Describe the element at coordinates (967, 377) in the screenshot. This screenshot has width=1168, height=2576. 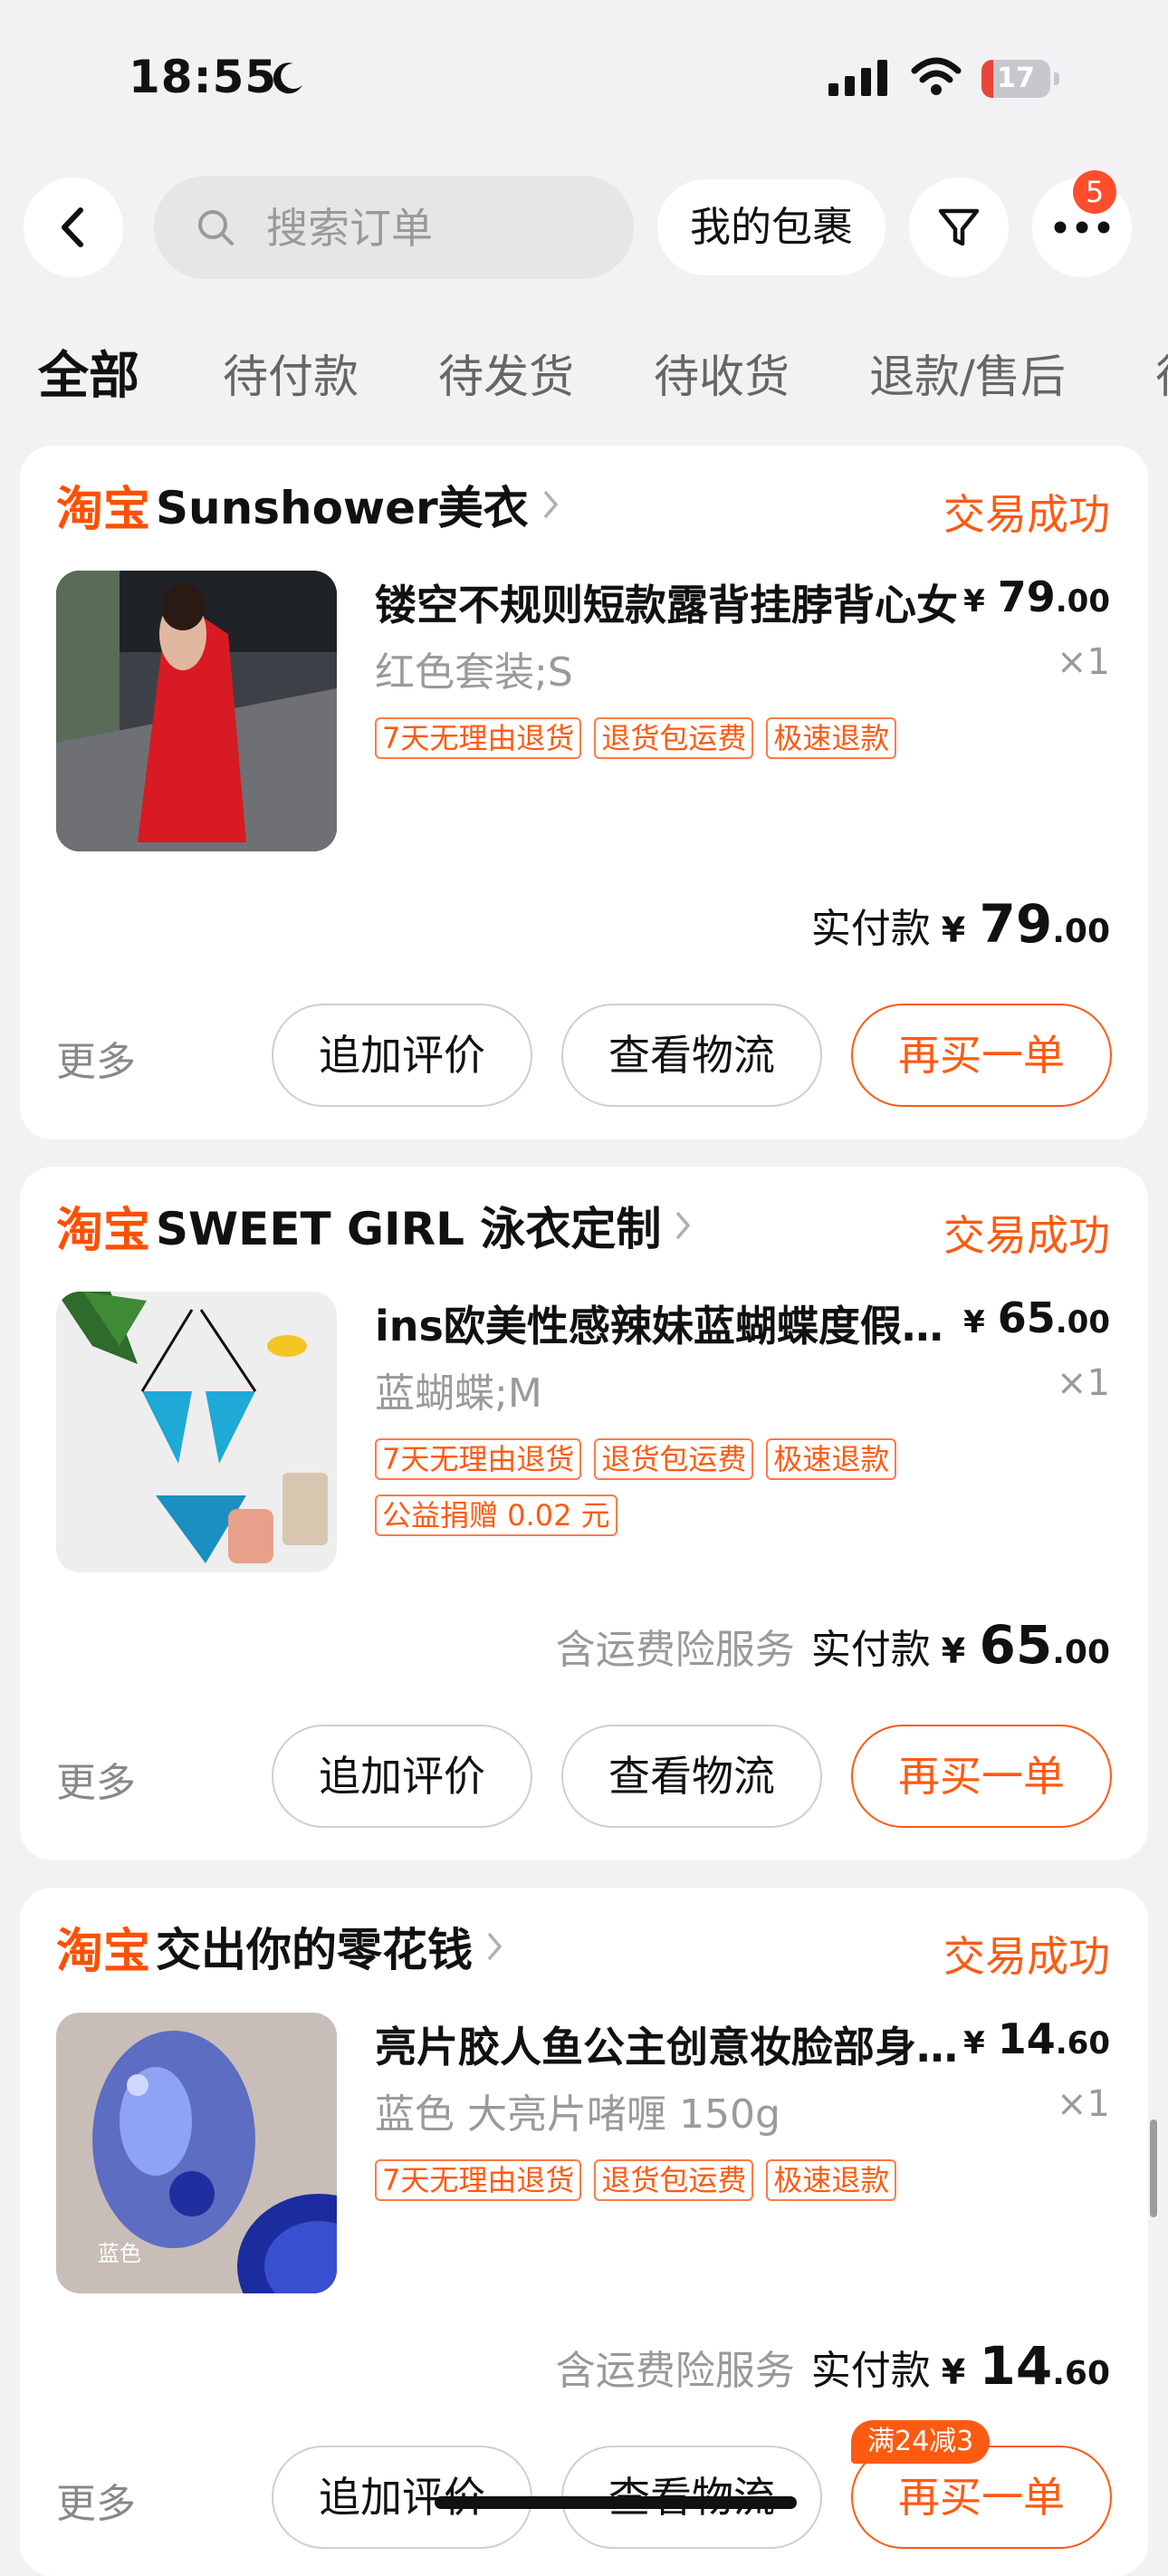
I see `tab-refund-aftersale: 退款/售后` at that location.